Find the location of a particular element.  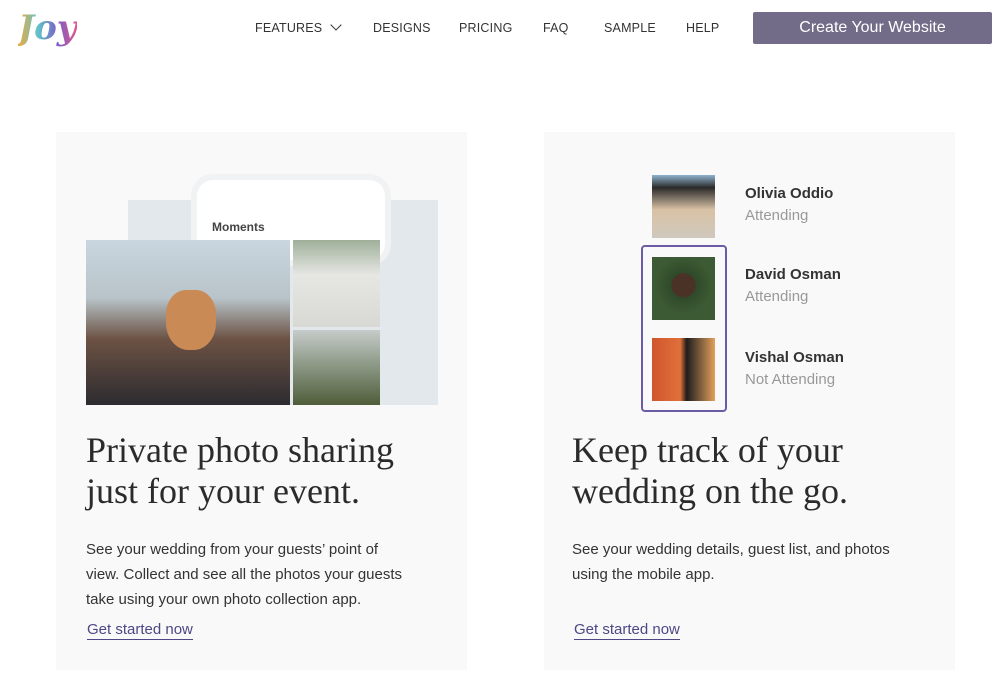

title-line: Private photo sharing is located at coordinates (240, 450).